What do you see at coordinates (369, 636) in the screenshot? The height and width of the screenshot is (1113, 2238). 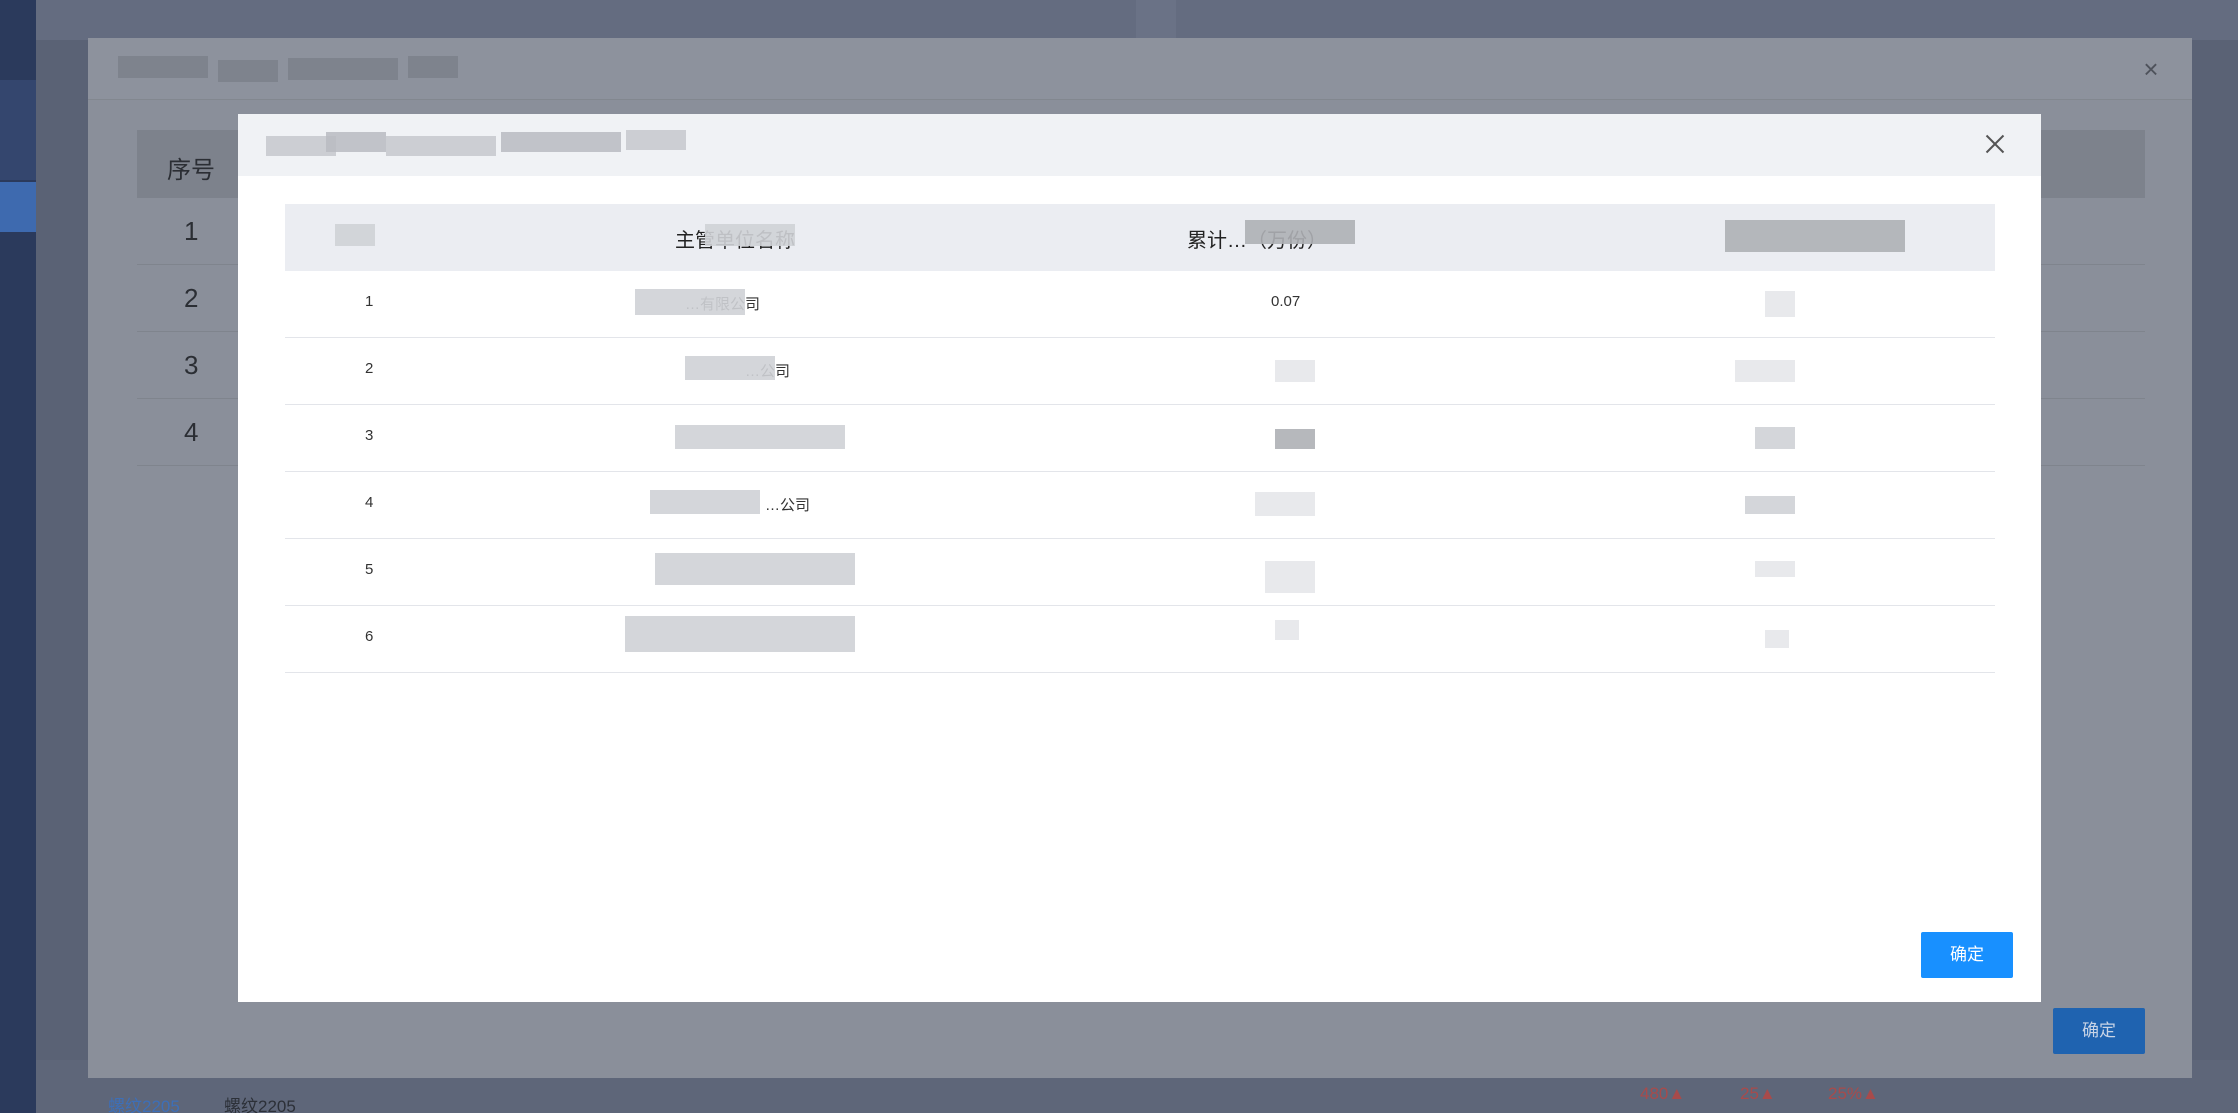 I see `row-index: 6` at bounding box center [369, 636].